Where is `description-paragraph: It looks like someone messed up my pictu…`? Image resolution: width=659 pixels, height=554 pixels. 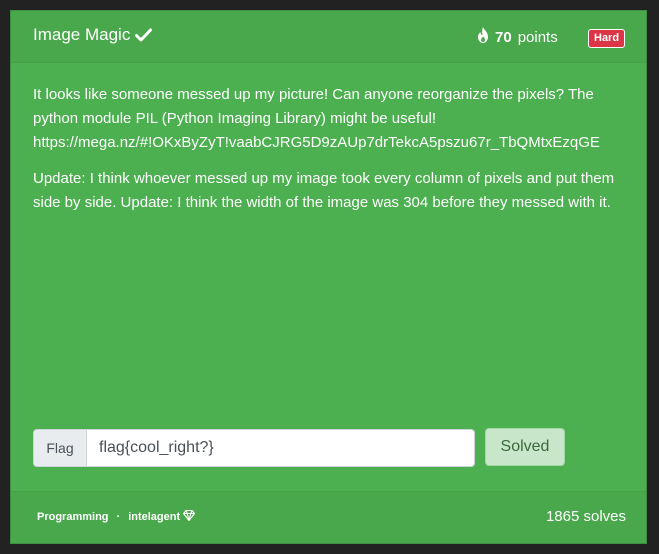
description-paragraph: It looks like someone messed up my pictu… is located at coordinates (316, 118).